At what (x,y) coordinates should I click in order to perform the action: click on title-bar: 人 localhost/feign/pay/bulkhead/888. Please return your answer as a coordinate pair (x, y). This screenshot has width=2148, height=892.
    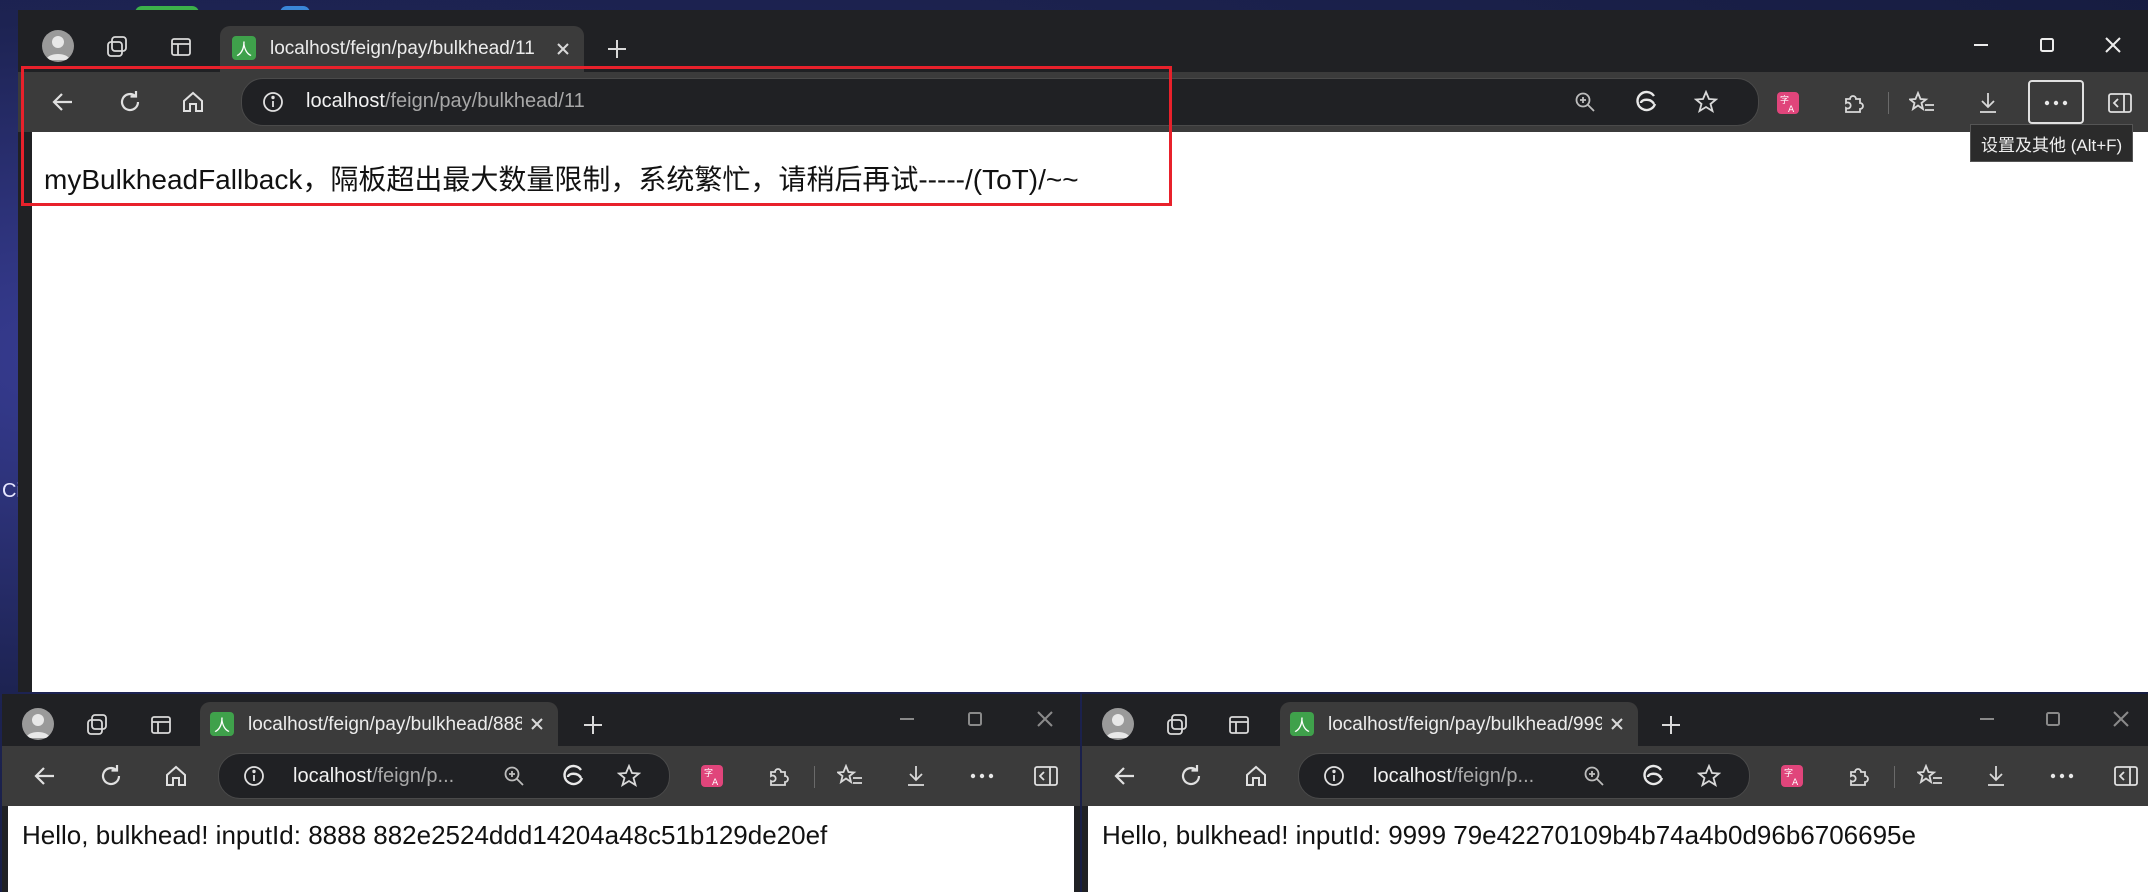
    Looking at the image, I should click on (541, 720).